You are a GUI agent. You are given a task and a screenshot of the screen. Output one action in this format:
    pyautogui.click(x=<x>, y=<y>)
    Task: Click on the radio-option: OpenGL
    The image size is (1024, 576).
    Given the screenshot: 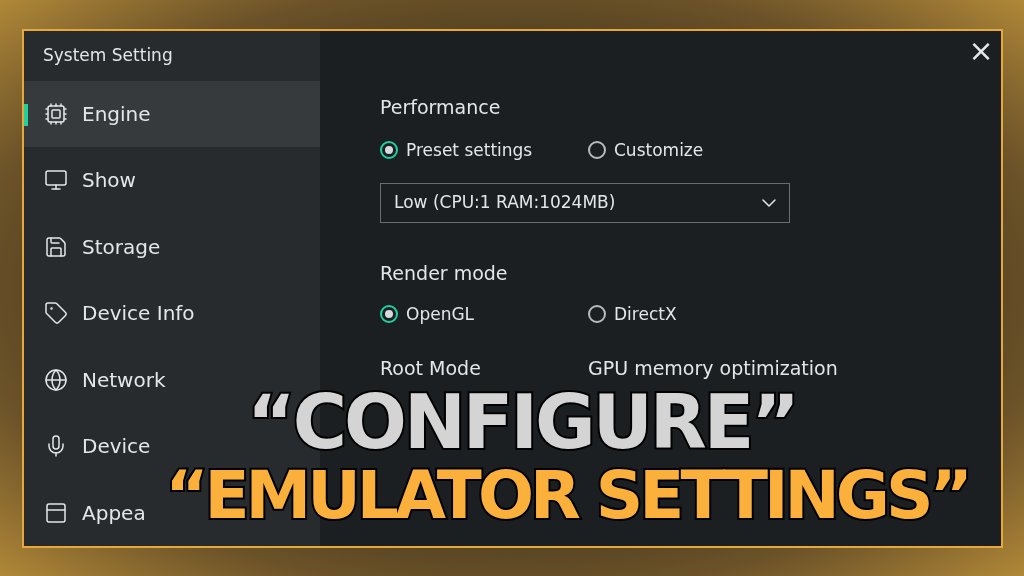 What is the action you would take?
    pyautogui.click(x=484, y=314)
    